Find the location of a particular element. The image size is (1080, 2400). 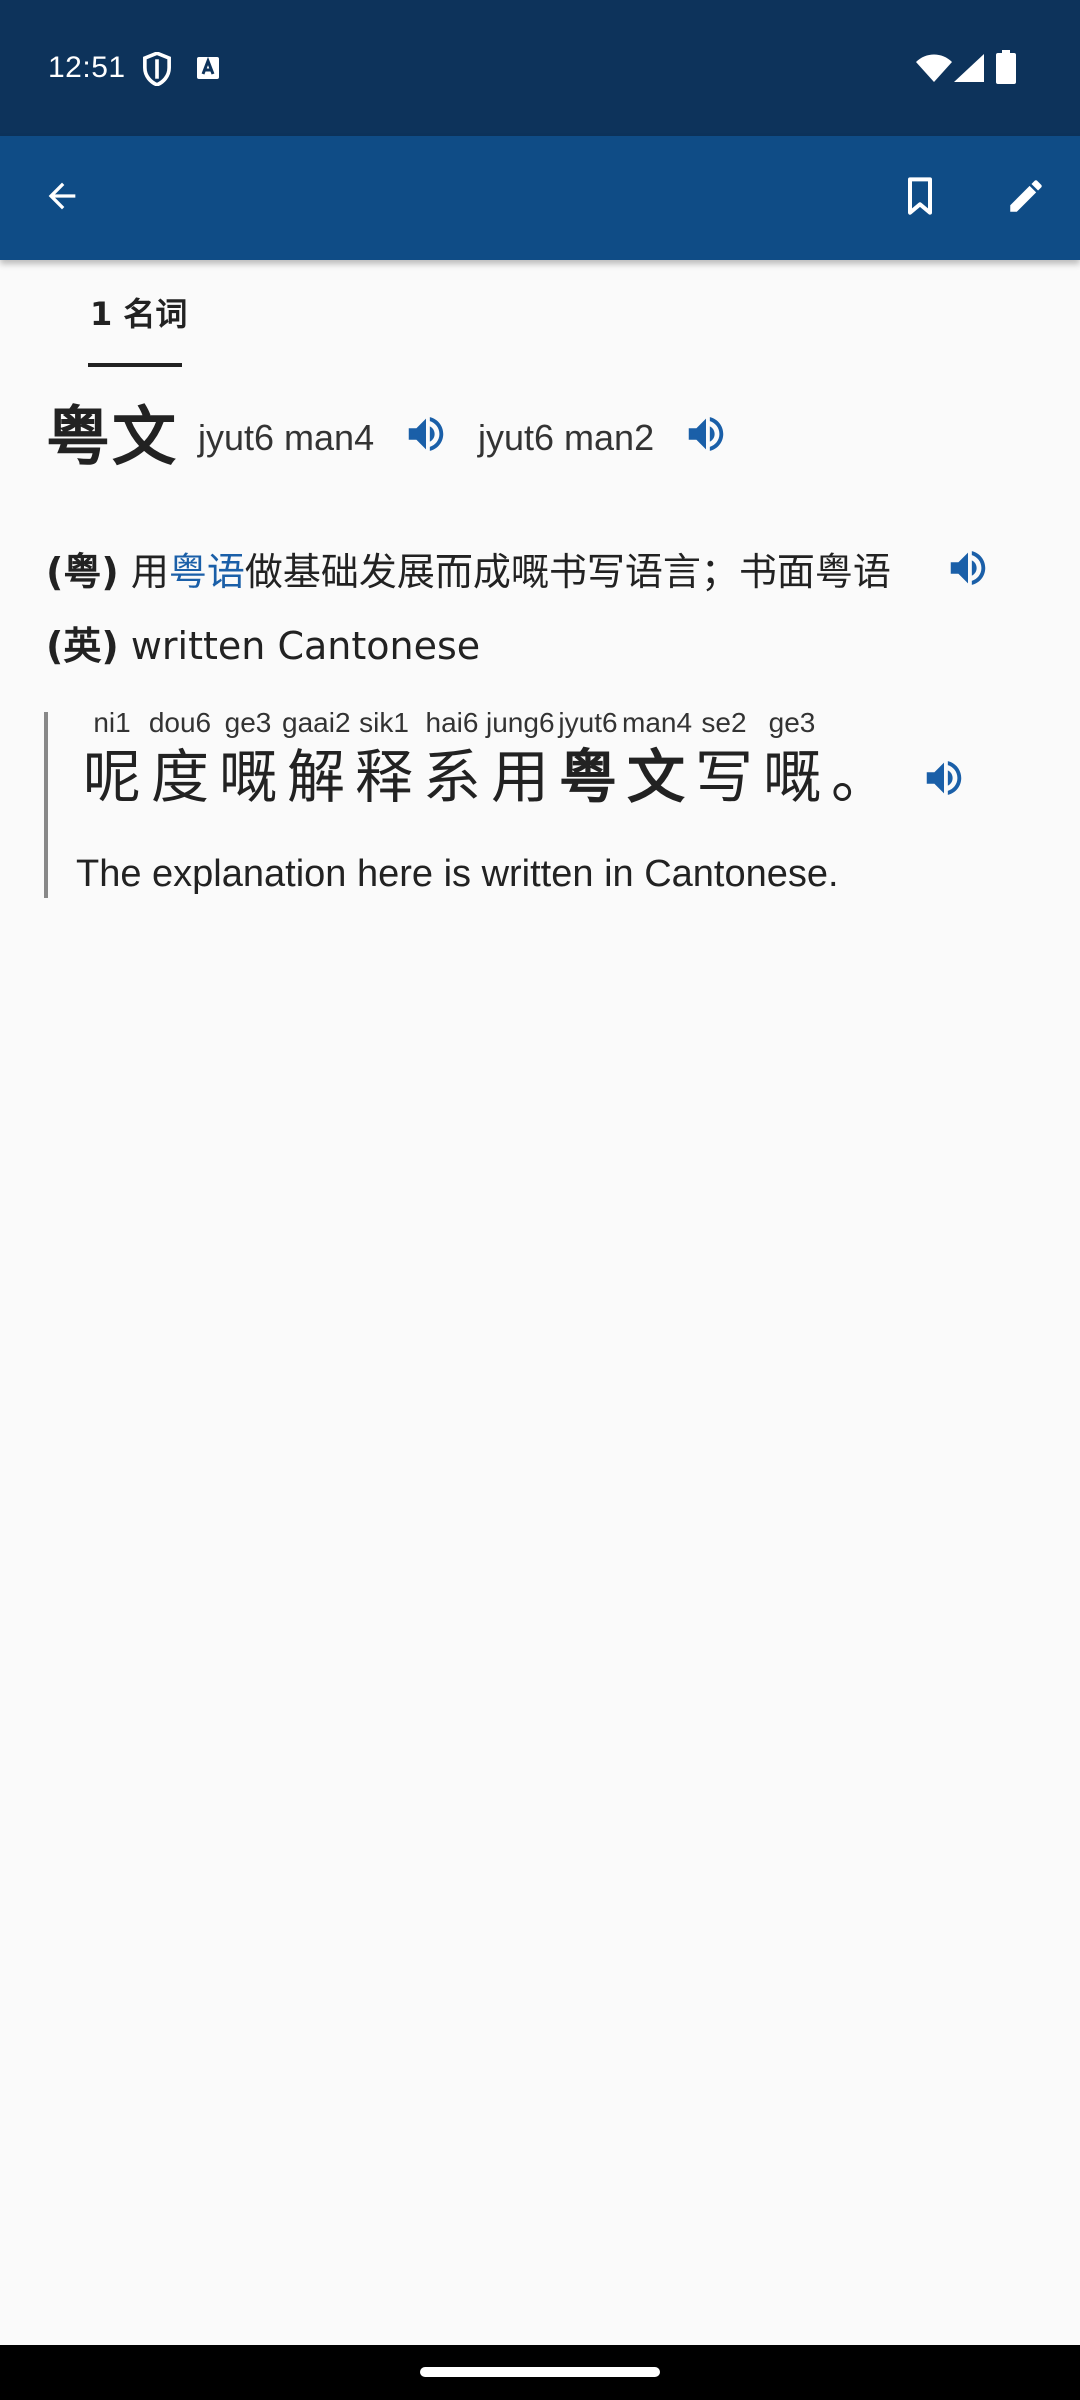

example-jyutping: jyut6 is located at coordinates (588, 722).